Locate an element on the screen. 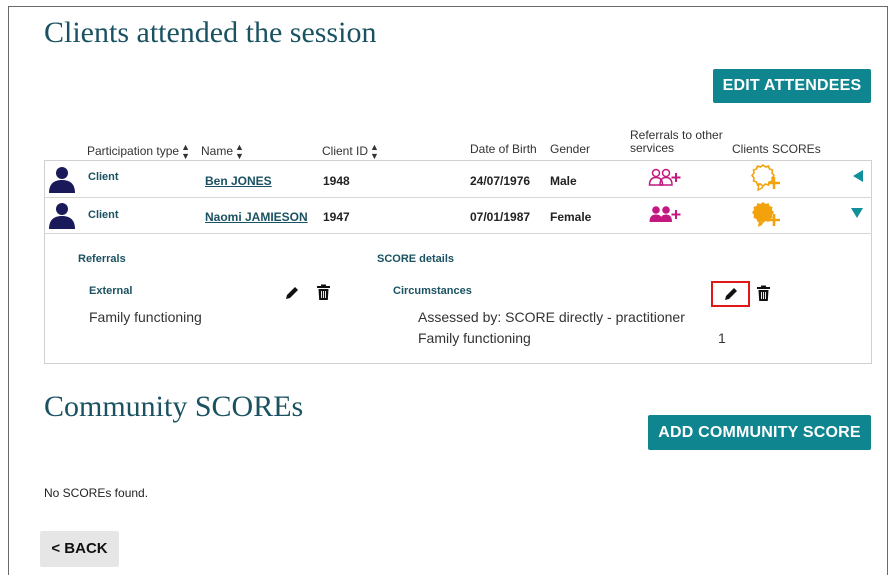 The height and width of the screenshot is (575, 895). header-name: Name ▲ ▼ is located at coordinates (222, 152).